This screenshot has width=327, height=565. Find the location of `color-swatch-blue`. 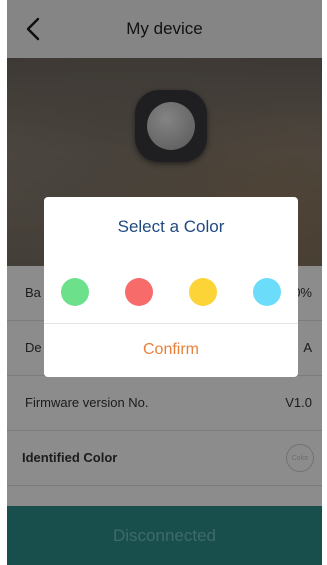

color-swatch-blue is located at coordinates (267, 292).